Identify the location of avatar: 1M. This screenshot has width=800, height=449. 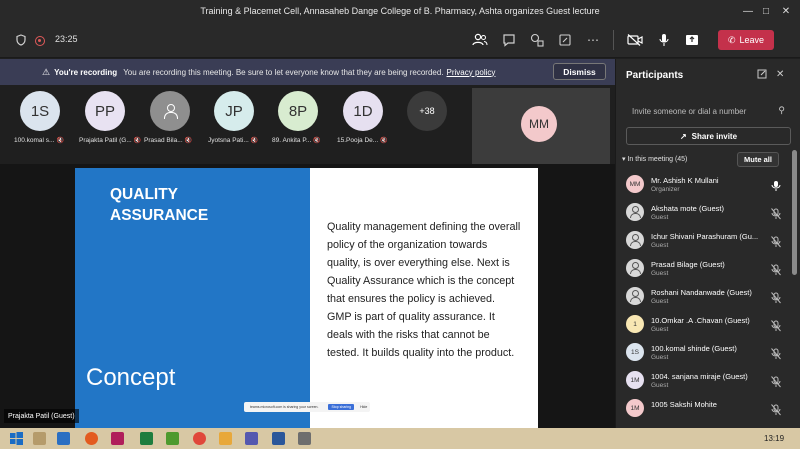
(635, 380).